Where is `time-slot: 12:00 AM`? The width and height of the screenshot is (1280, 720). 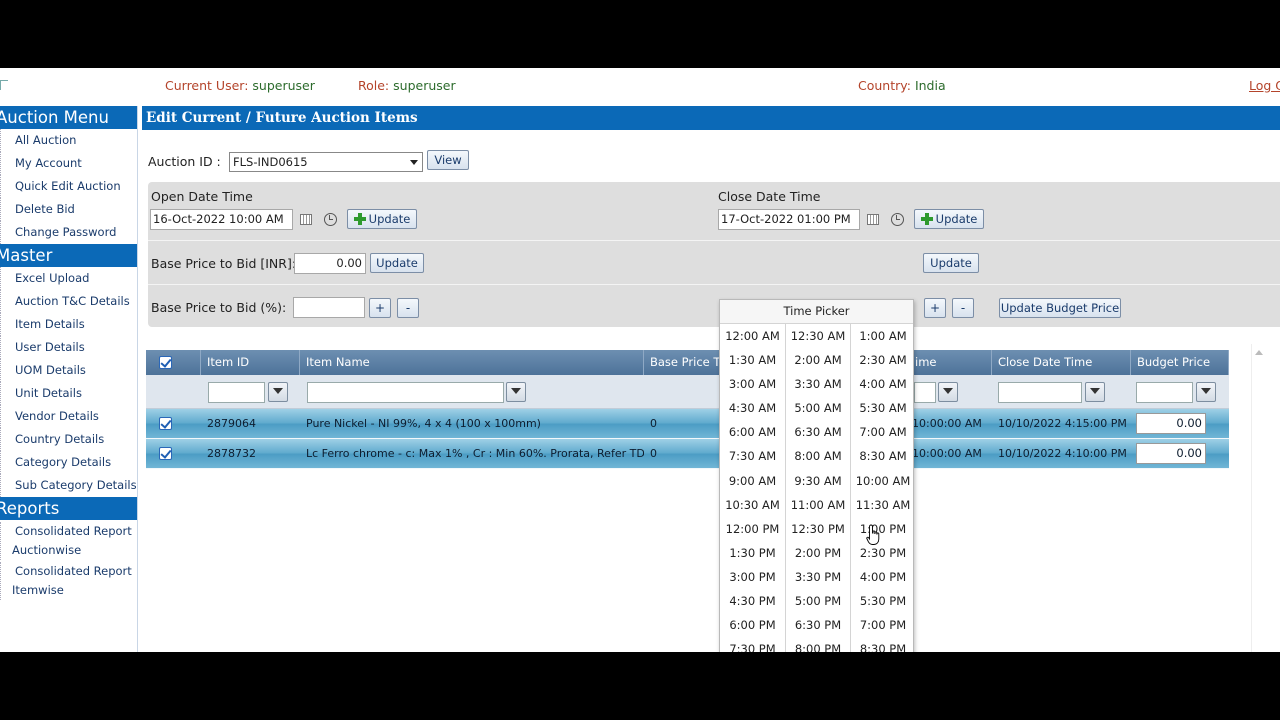
time-slot: 12:00 AM is located at coordinates (752, 336).